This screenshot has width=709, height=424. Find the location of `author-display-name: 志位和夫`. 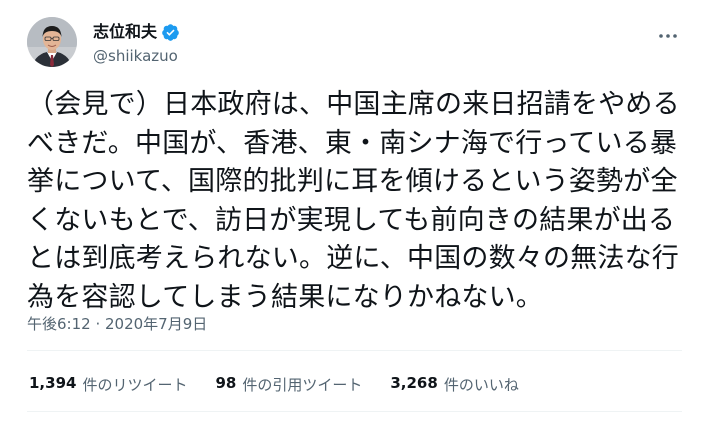

author-display-name: 志位和夫 is located at coordinates (125, 32).